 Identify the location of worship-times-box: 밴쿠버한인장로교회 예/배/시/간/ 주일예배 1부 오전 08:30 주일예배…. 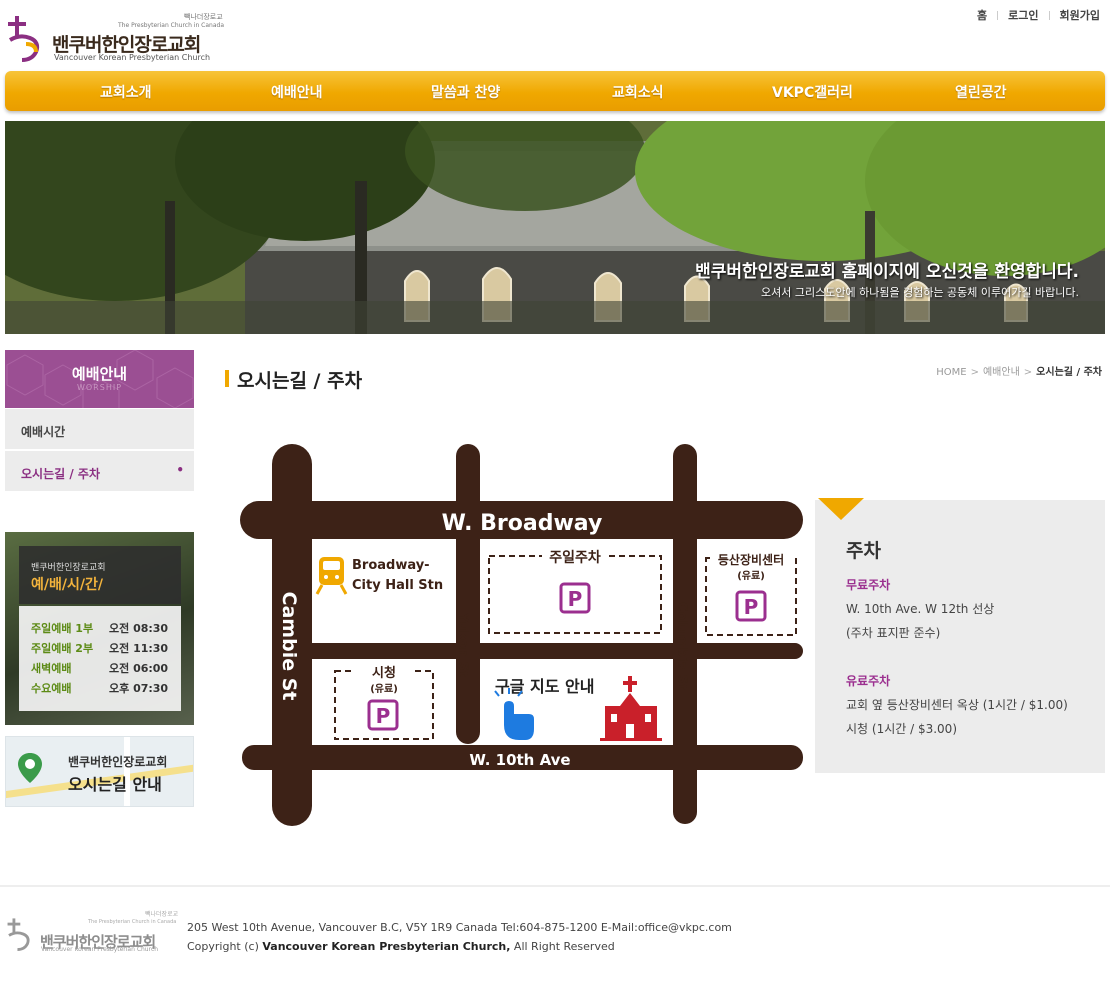
(99, 628).